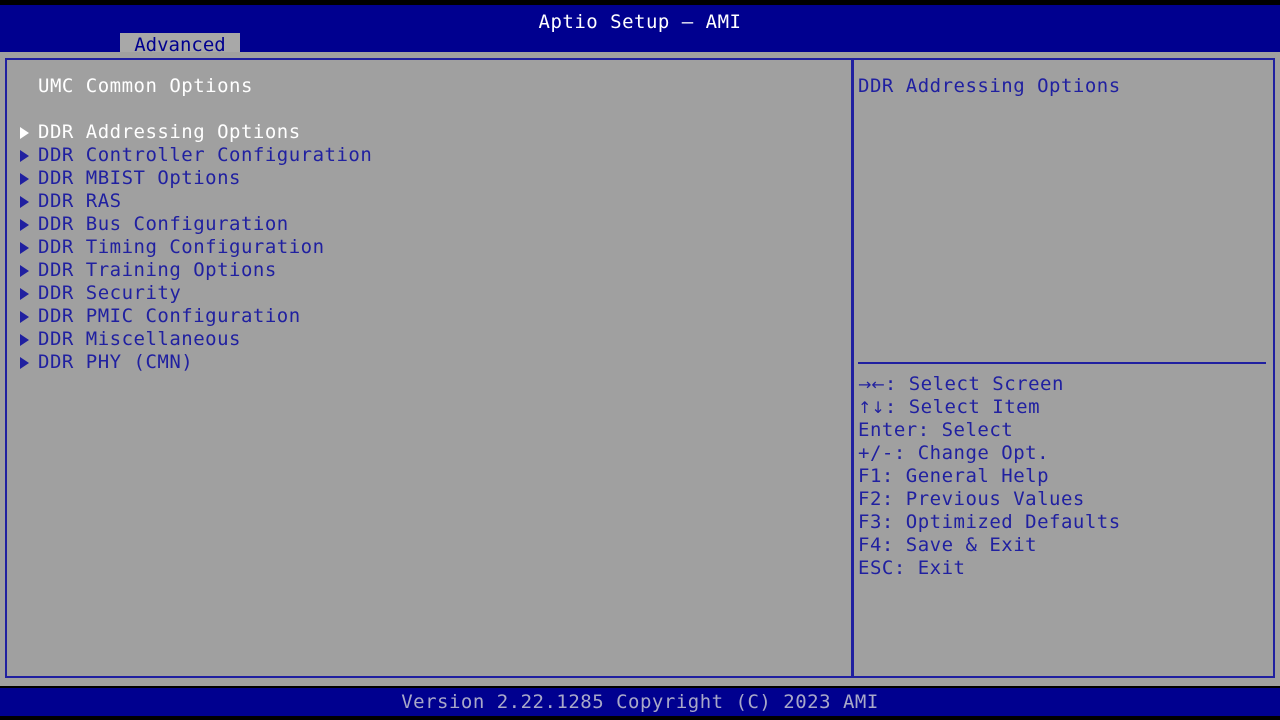 Image resolution: width=1280 pixels, height=720 pixels. What do you see at coordinates (962, 407) in the screenshot?
I see `key-legend-text: : Select Item` at bounding box center [962, 407].